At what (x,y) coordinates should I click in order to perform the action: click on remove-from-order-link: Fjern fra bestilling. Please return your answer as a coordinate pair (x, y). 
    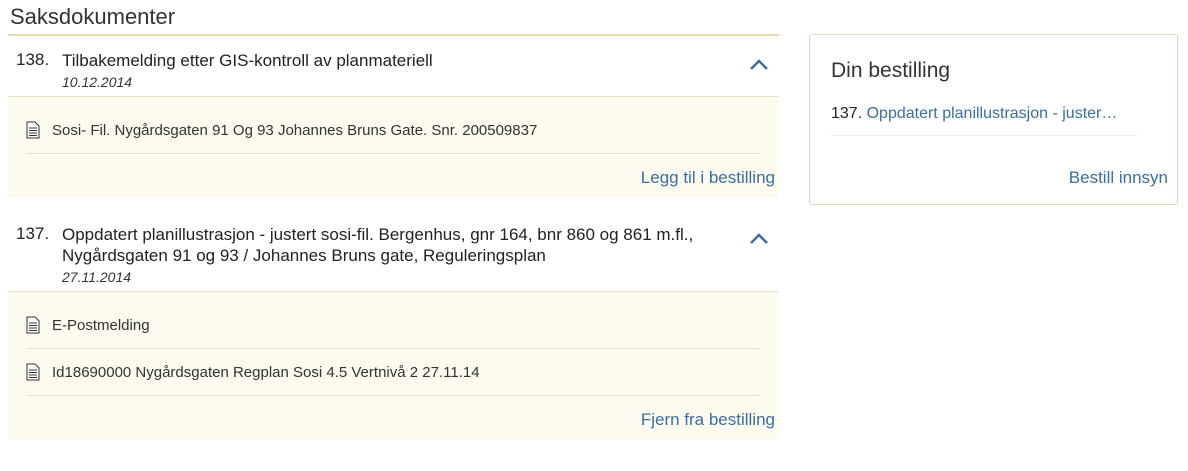
    Looking at the image, I should click on (393, 418).